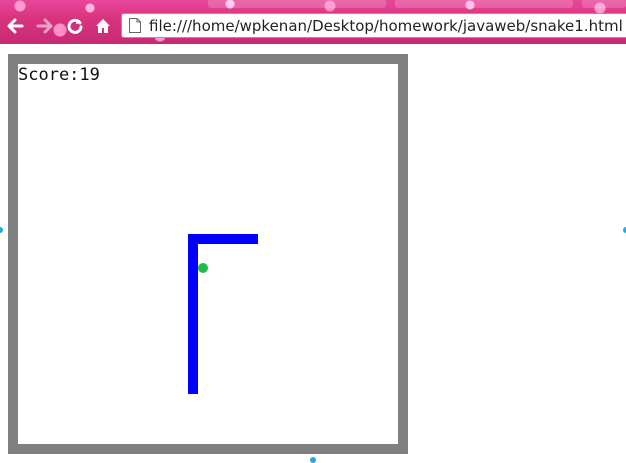 The width and height of the screenshot is (626, 463). I want to click on home-button, so click(103, 26).